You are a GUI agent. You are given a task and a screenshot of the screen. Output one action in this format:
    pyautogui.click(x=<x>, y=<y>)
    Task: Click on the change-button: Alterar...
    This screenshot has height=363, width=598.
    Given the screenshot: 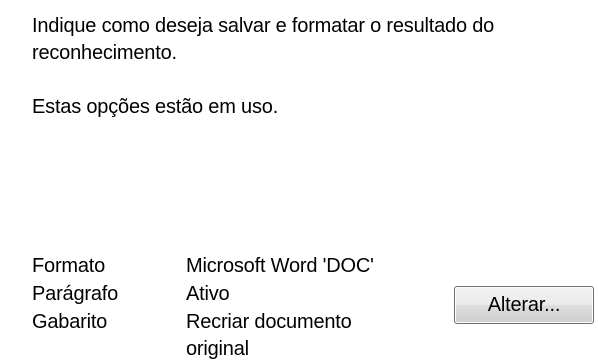 What is the action you would take?
    pyautogui.click(x=524, y=305)
    